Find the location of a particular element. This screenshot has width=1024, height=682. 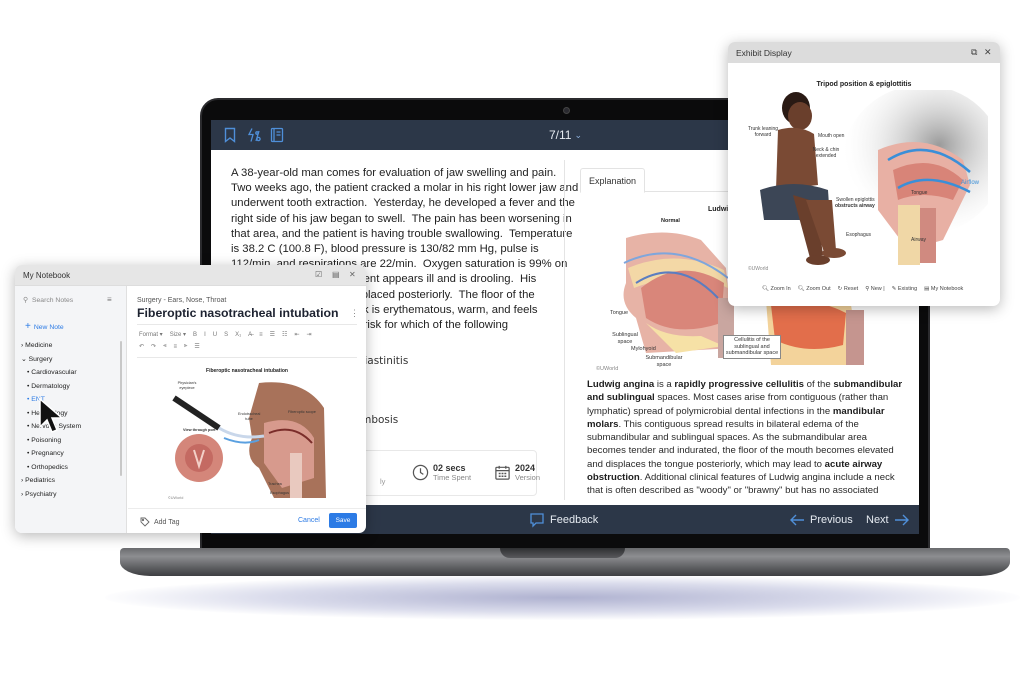

notebook-tree-item: › Pediatrics is located at coordinates (71, 481).